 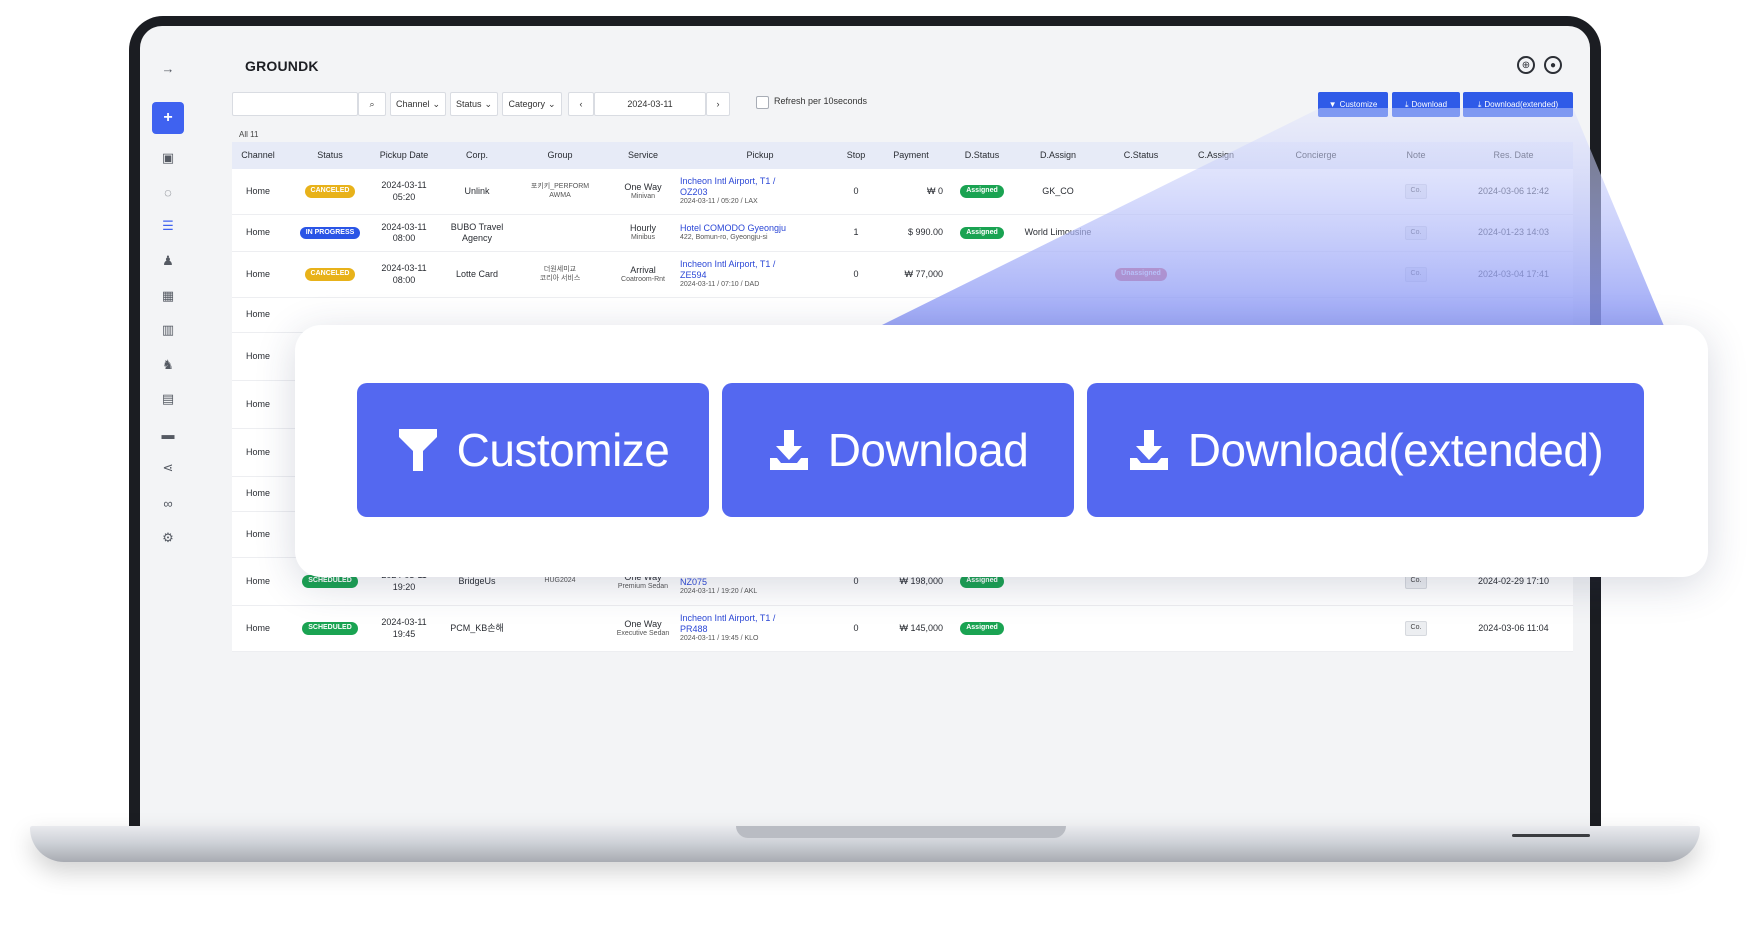 What do you see at coordinates (168, 158) in the screenshot?
I see `clipboard-icon: ▣` at bounding box center [168, 158].